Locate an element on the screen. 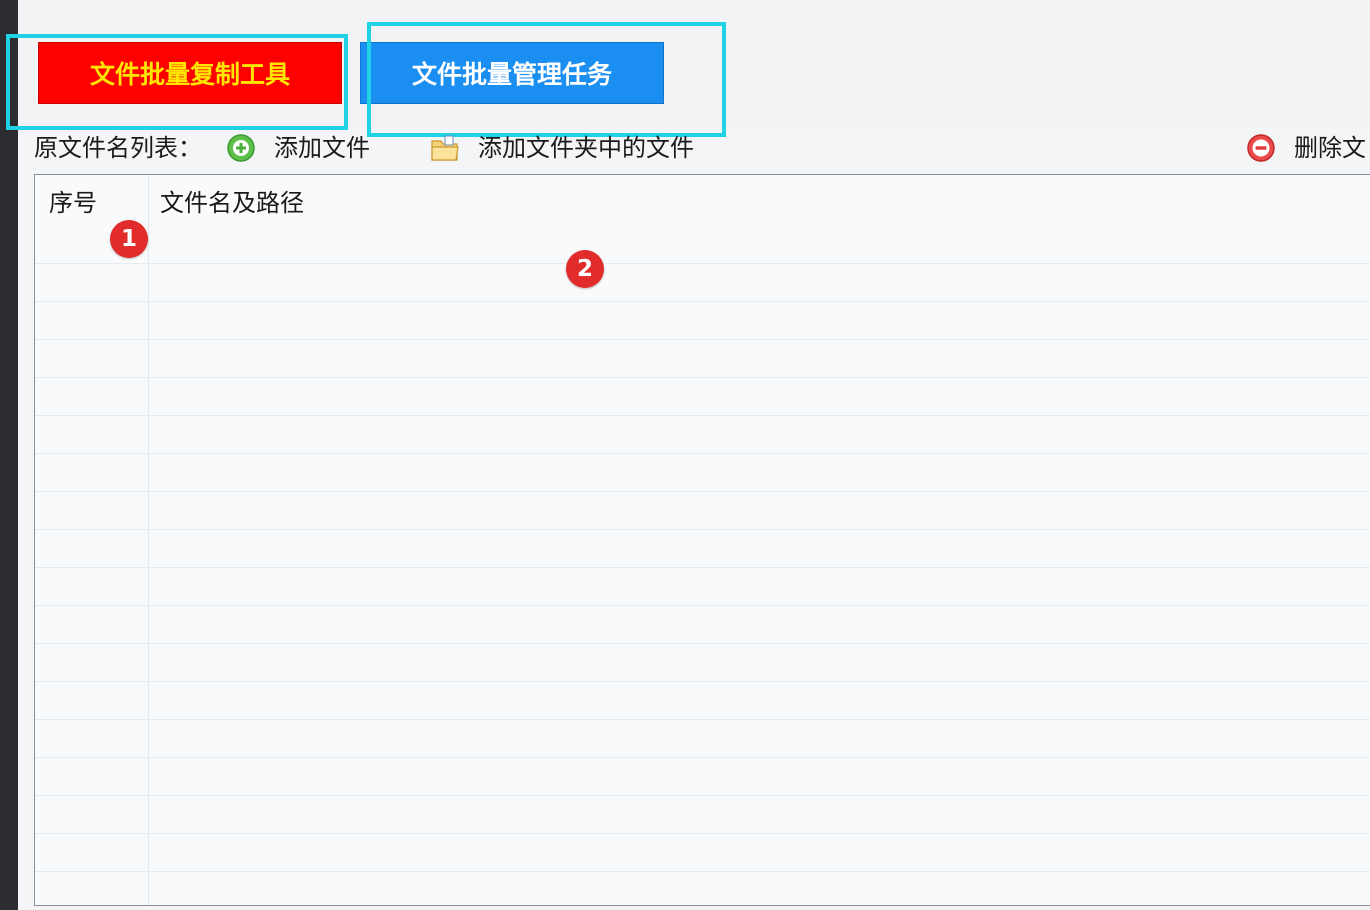 Image resolution: width=1370 pixels, height=910 pixels. file-list-toolbar: 原文件名列表： 添加文件 添加文件夹中的文件 删除文 is located at coordinates (694, 150).